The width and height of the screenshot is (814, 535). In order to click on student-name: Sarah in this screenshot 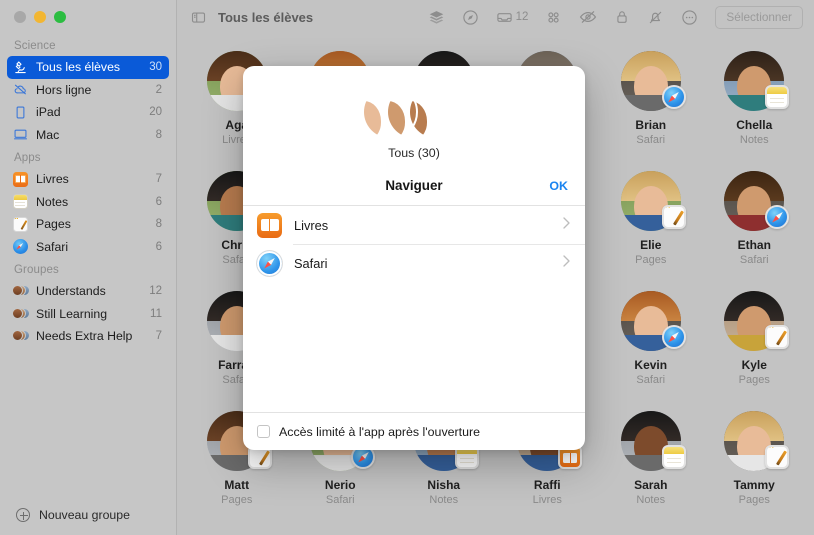, I will do `click(651, 485)`.